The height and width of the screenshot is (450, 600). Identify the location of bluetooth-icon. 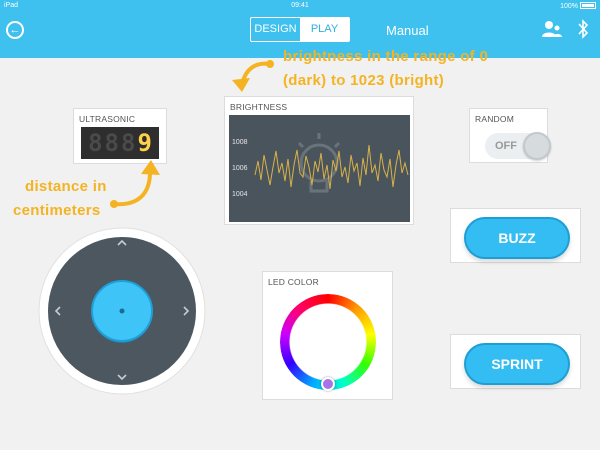
(583, 29).